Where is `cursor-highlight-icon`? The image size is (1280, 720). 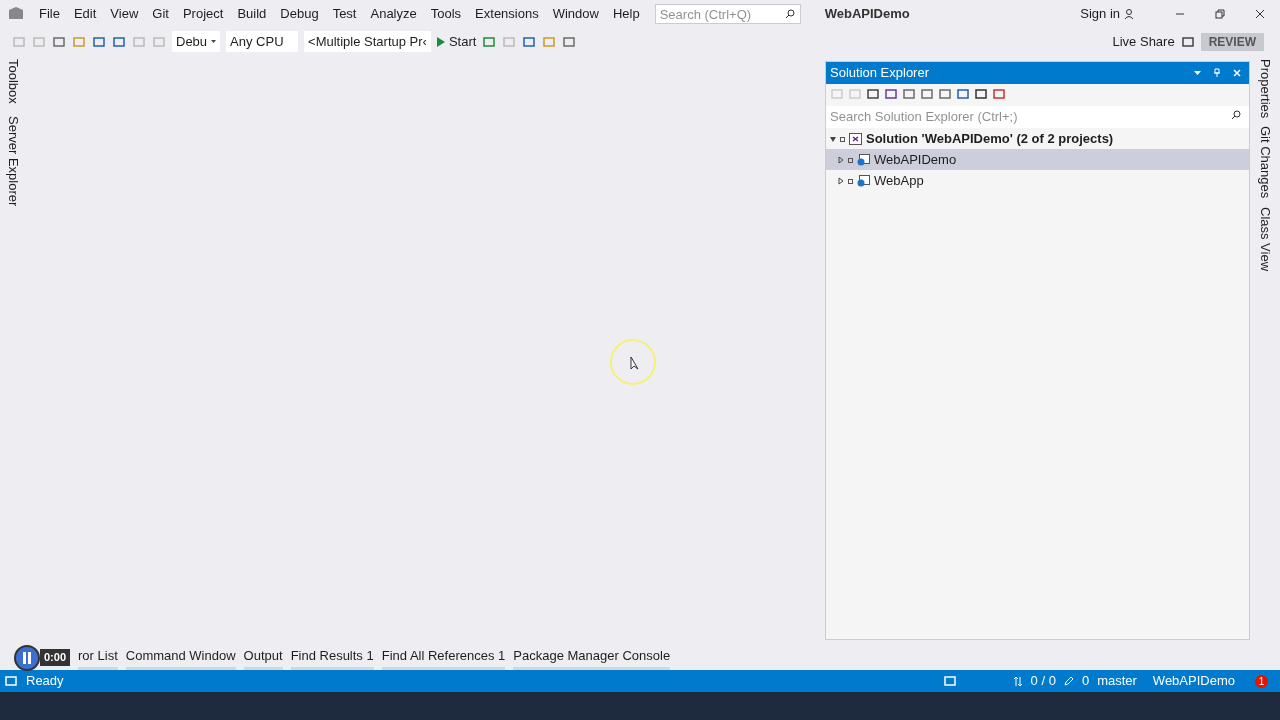 cursor-highlight-icon is located at coordinates (633, 362).